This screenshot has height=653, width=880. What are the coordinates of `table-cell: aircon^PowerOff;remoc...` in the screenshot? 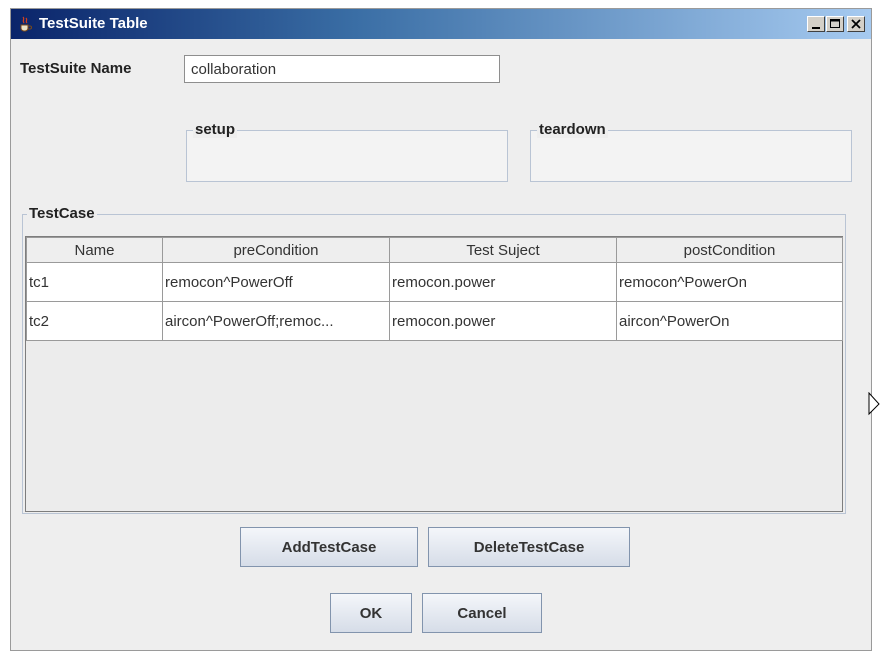 It's located at (276, 321).